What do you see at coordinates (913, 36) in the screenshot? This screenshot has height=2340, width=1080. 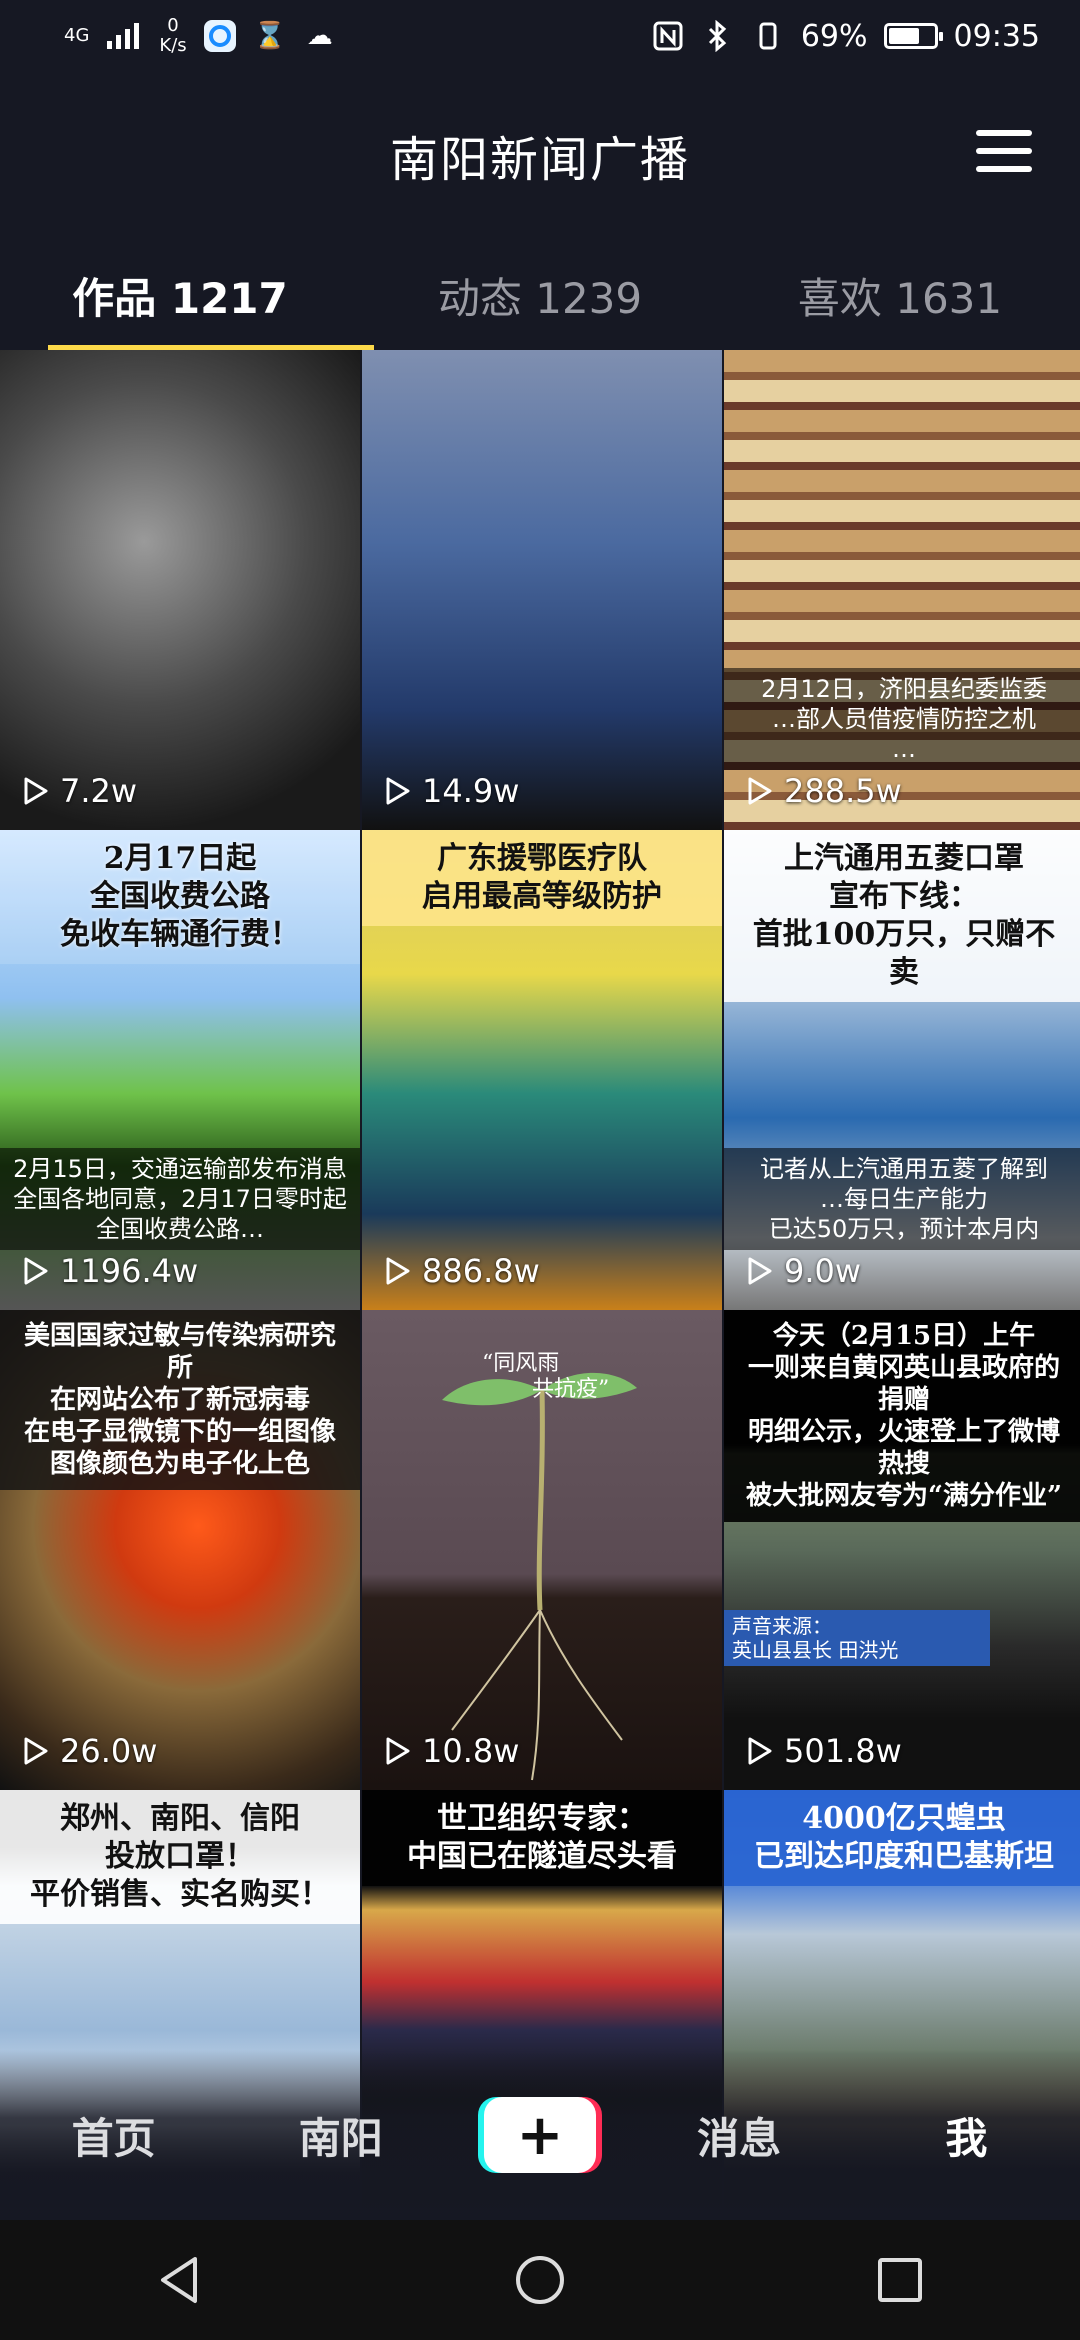 I see `battery-icon` at bounding box center [913, 36].